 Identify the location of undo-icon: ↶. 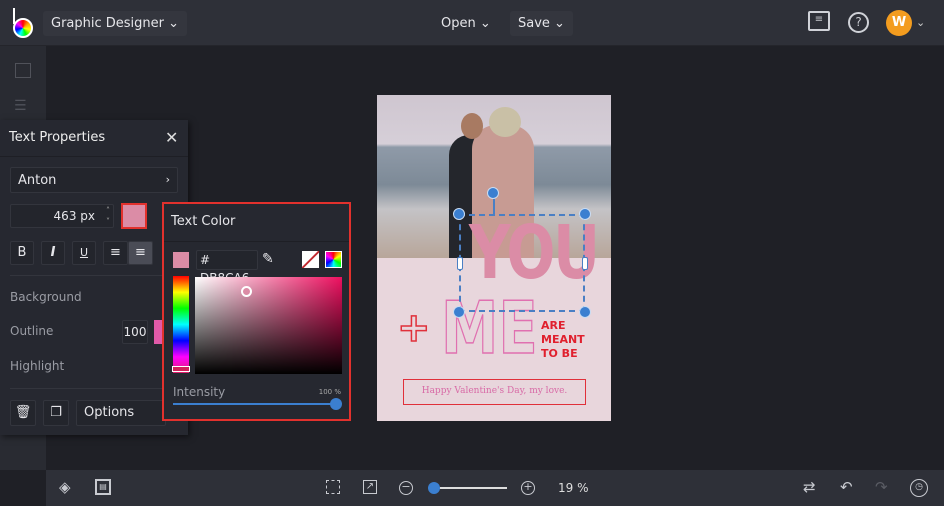
(846, 487).